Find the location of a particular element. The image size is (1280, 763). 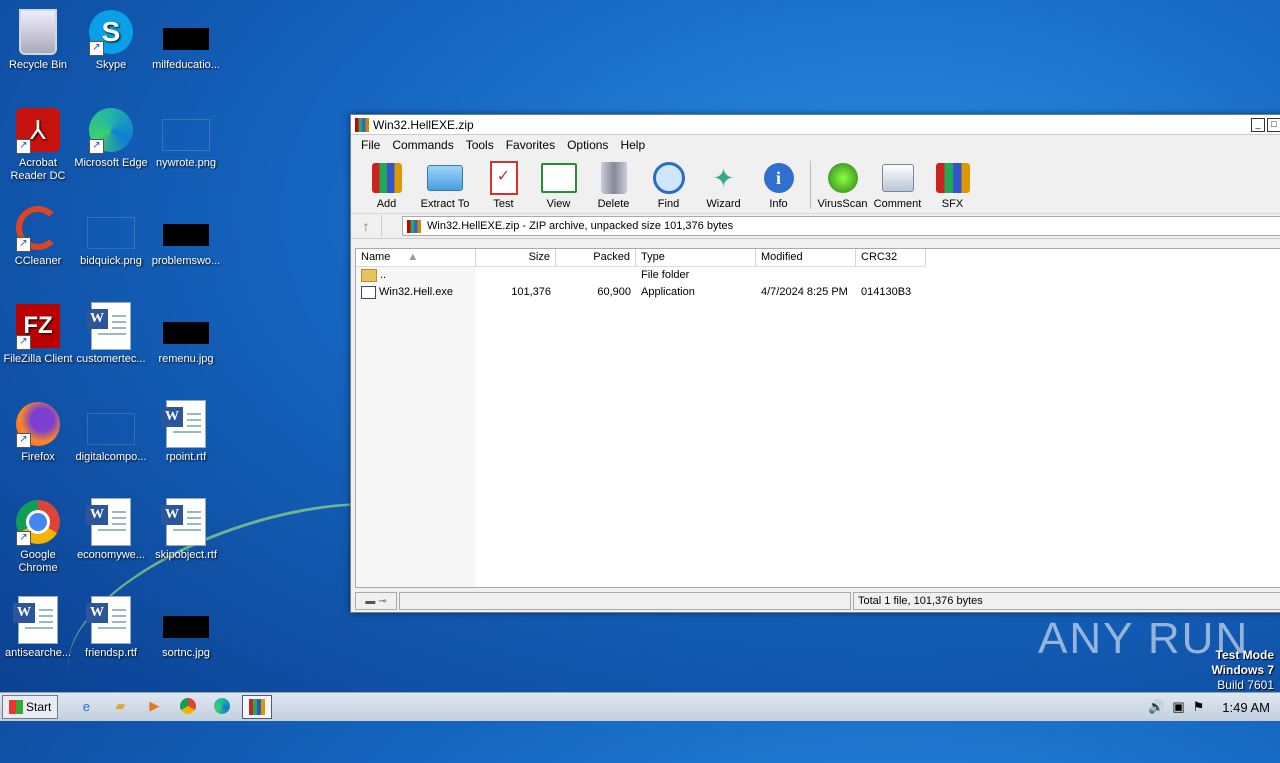

trash-icon is located at coordinates (614, 178).